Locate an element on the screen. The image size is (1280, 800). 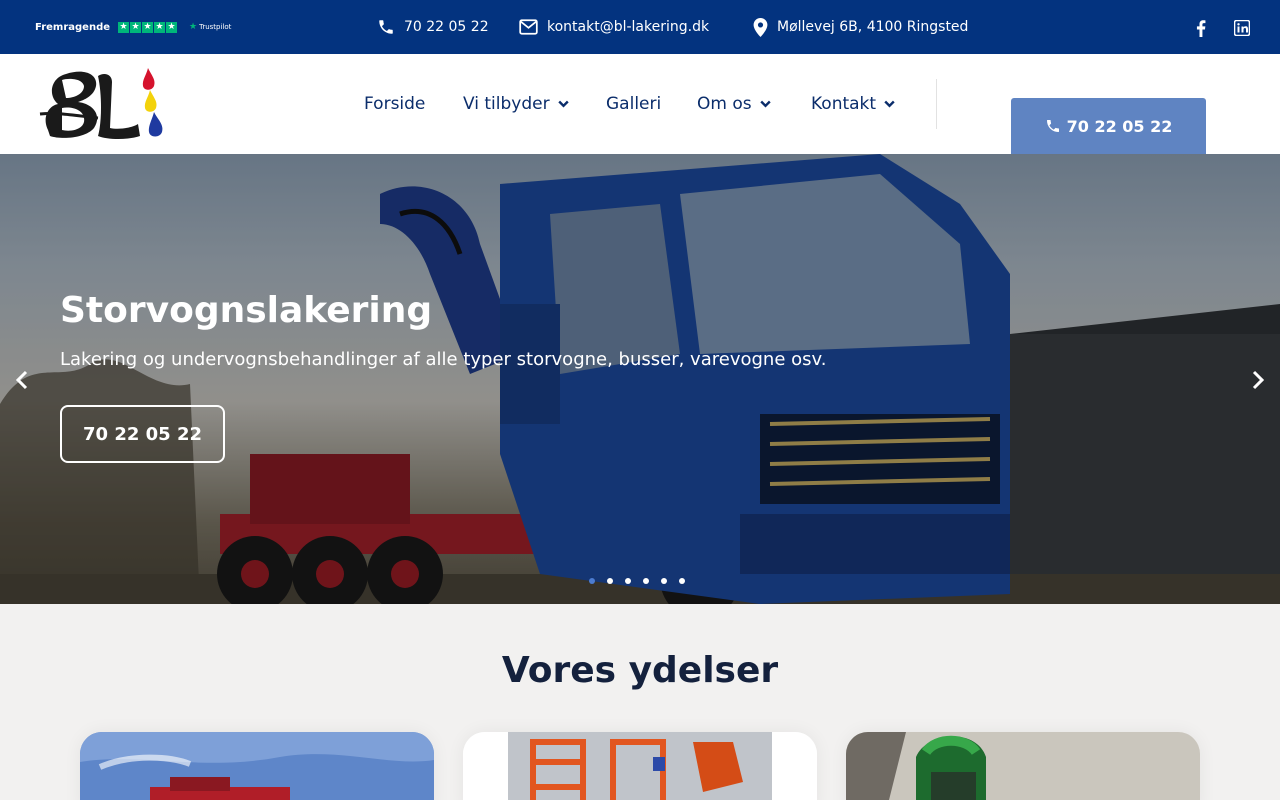
nav-om-os: Om os is located at coordinates (734, 104).